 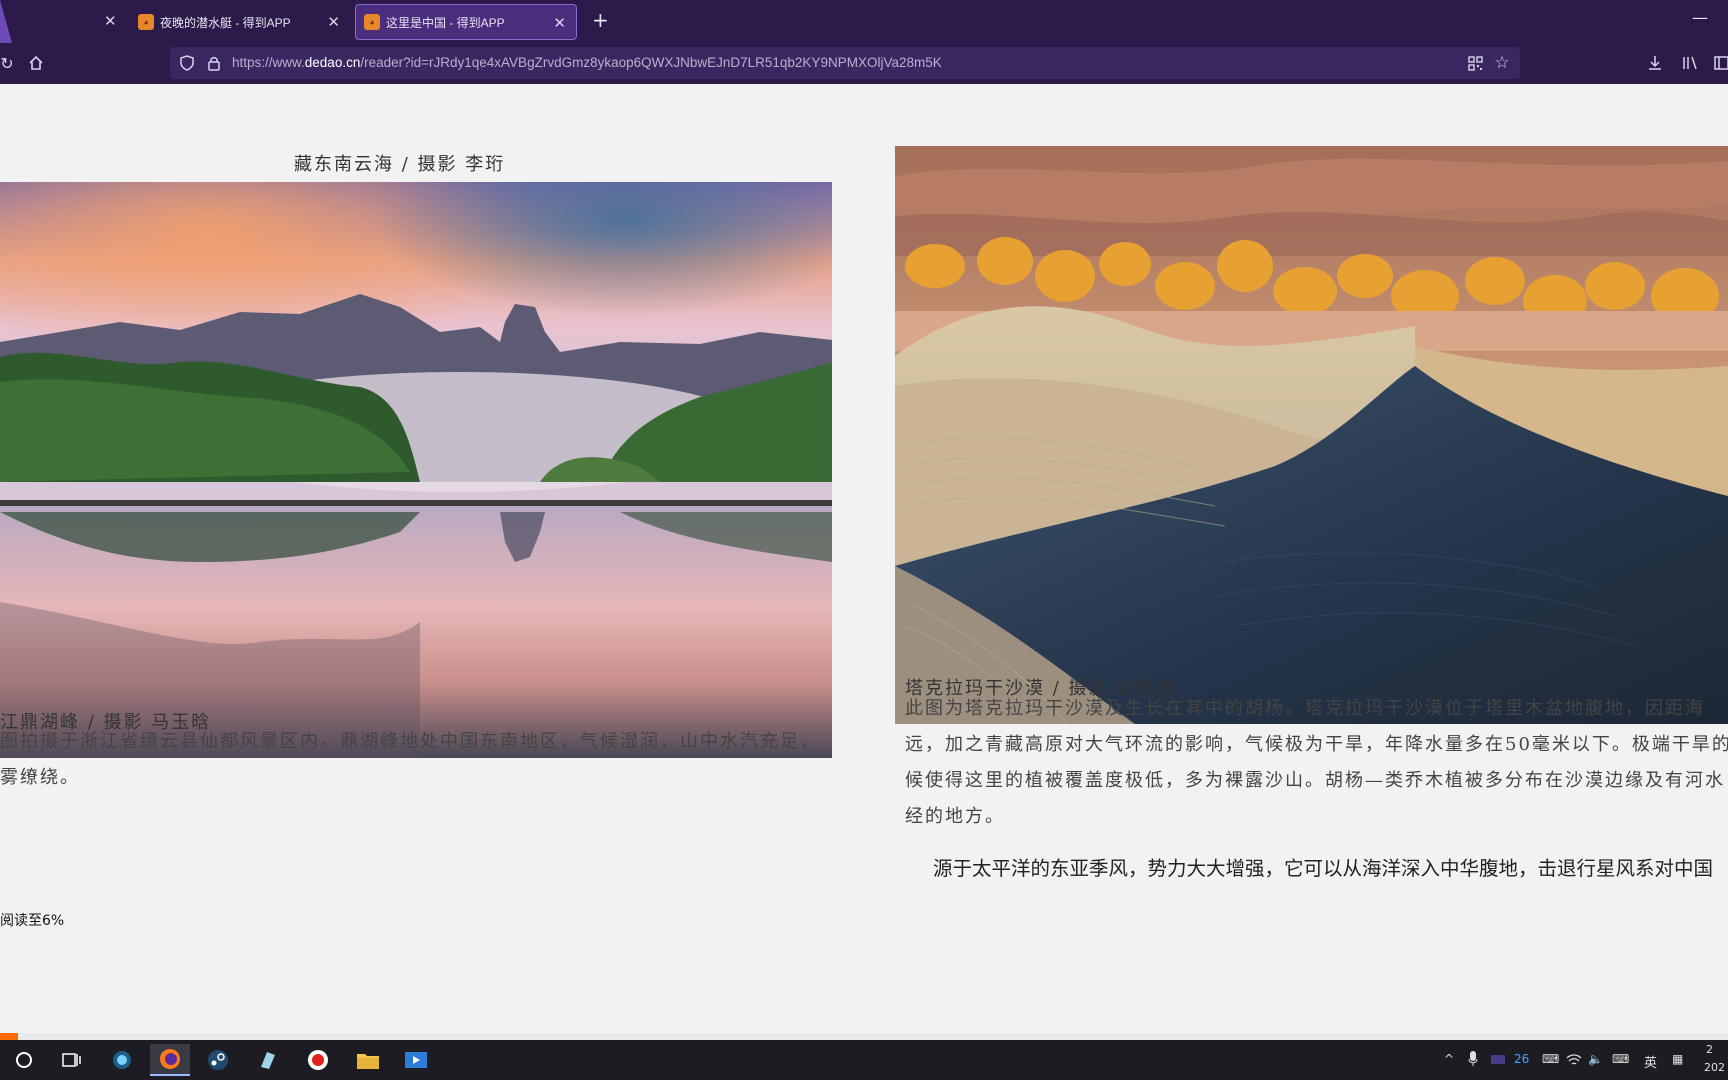 What do you see at coordinates (32, 921) in the screenshot?
I see `reading-progress-label: 阅读至6%` at bounding box center [32, 921].